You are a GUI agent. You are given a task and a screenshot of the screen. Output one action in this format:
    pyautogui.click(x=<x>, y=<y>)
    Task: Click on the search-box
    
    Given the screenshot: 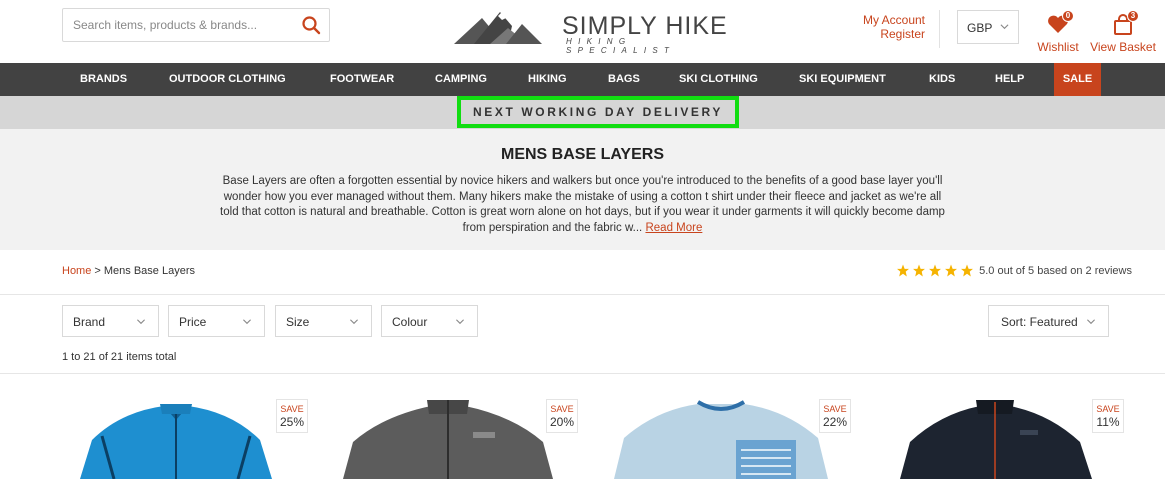 What is the action you would take?
    pyautogui.click(x=196, y=25)
    